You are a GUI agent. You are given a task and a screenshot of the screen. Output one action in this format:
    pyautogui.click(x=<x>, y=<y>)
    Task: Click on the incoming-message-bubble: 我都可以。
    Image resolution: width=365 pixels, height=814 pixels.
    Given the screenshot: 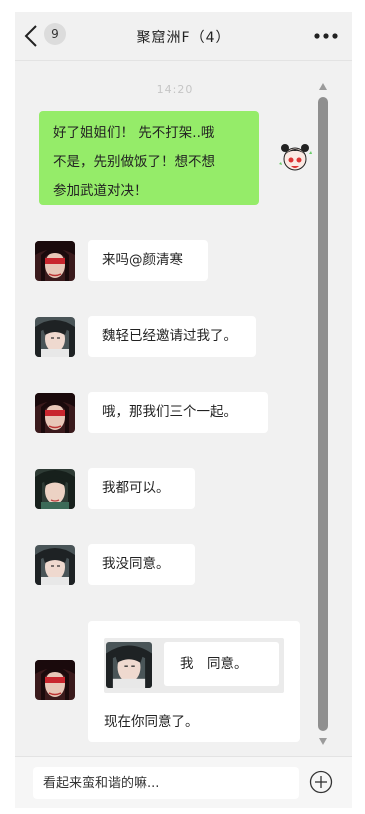 What is the action you would take?
    pyautogui.click(x=141, y=488)
    